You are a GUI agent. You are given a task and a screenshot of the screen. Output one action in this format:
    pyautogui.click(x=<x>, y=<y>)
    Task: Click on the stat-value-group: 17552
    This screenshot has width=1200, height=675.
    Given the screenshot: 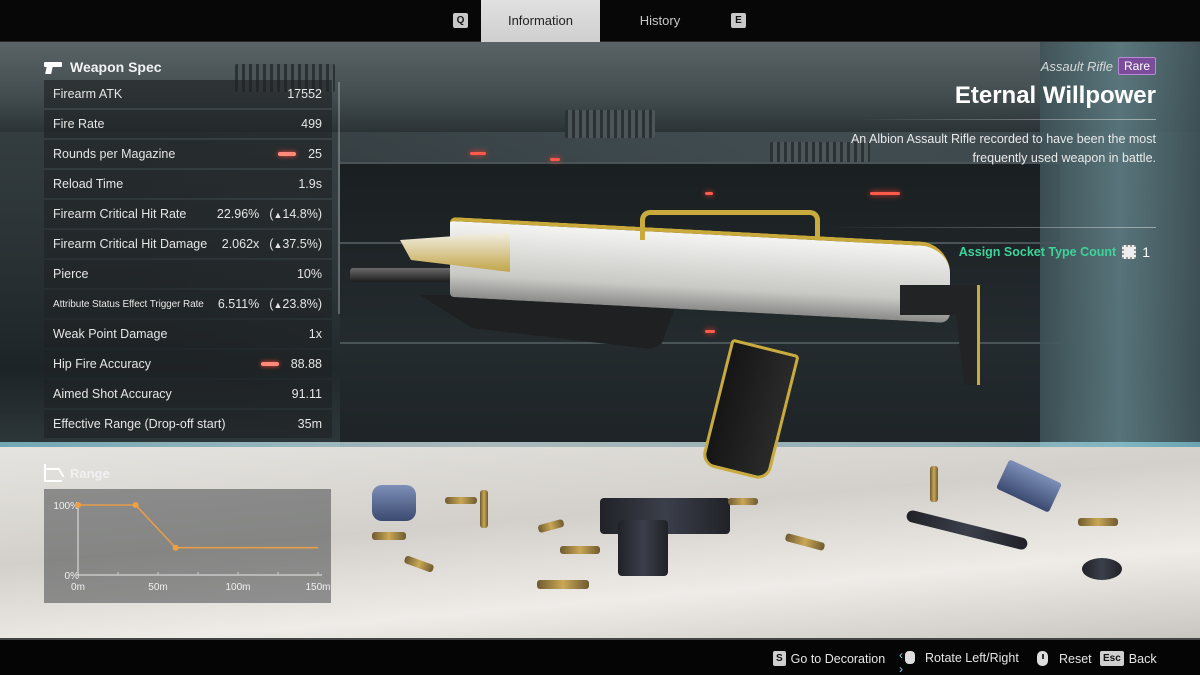 What is the action you would take?
    pyautogui.click(x=304, y=94)
    